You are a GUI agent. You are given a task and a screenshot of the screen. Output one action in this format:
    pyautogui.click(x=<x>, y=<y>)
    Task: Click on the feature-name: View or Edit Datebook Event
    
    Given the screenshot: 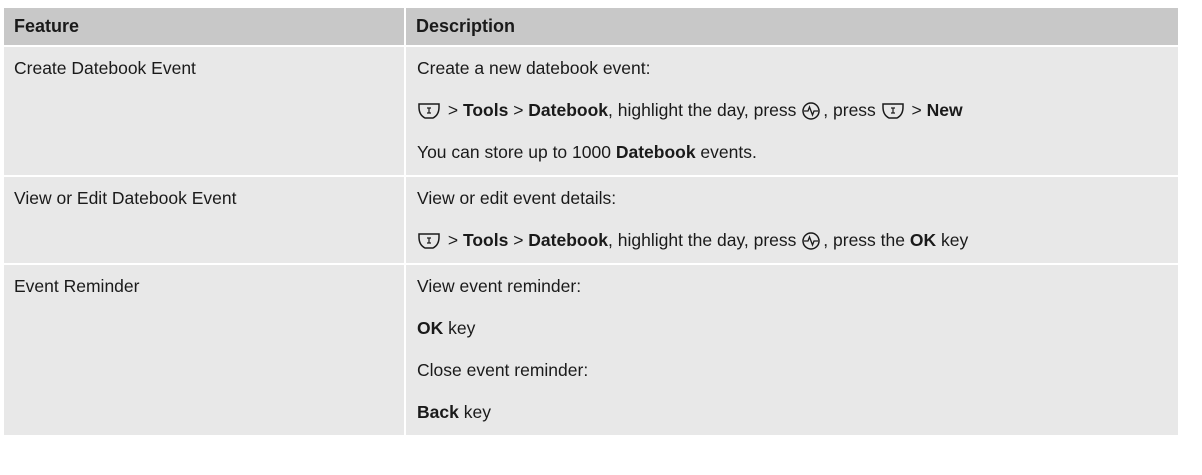 What is the action you would take?
    pyautogui.click(x=125, y=198)
    